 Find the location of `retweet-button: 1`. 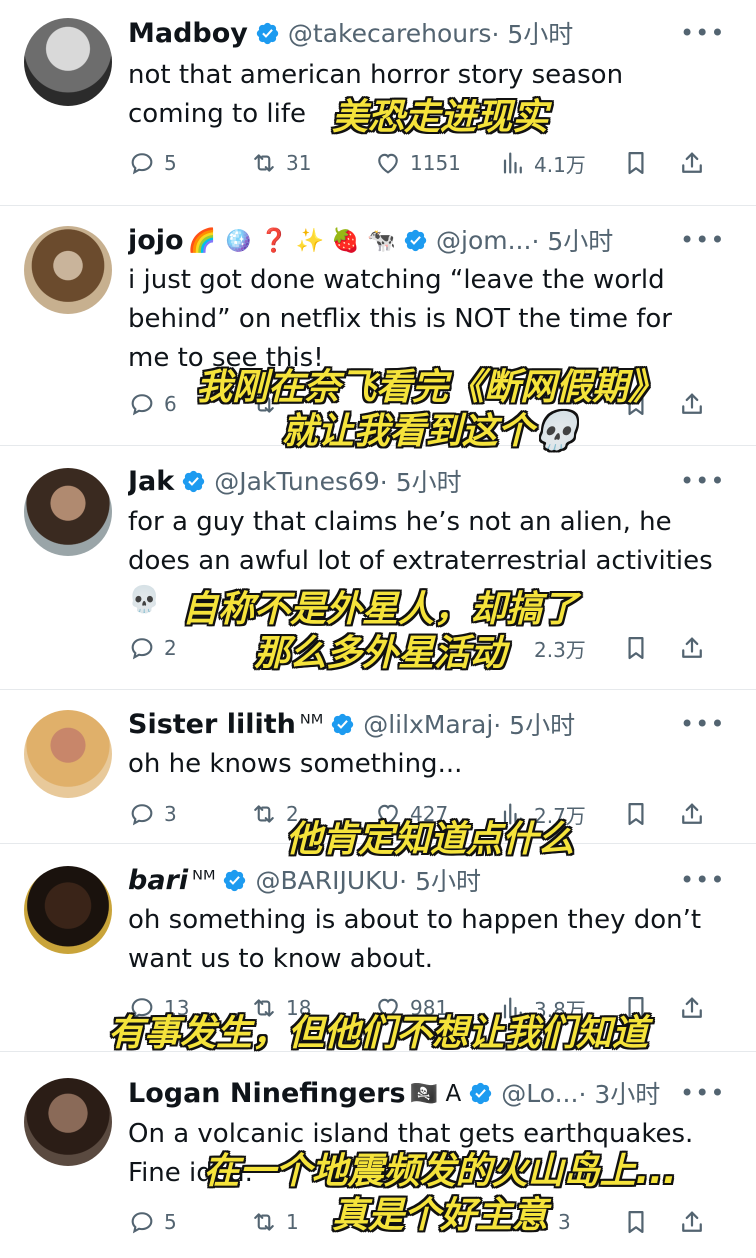

retweet-button: 1 is located at coordinates (274, 1222).